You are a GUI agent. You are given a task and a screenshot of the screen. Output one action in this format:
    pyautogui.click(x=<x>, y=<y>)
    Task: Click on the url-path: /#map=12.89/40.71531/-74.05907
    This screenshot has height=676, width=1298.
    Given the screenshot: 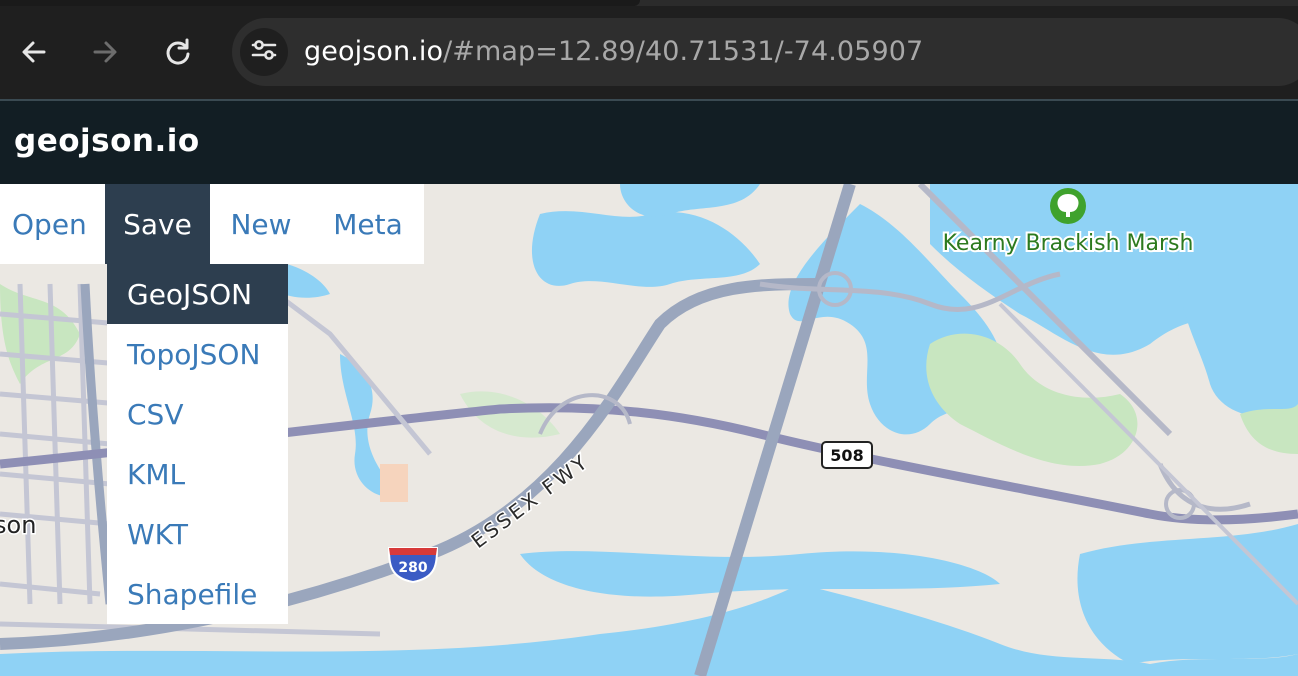 What is the action you would take?
    pyautogui.click(x=683, y=51)
    